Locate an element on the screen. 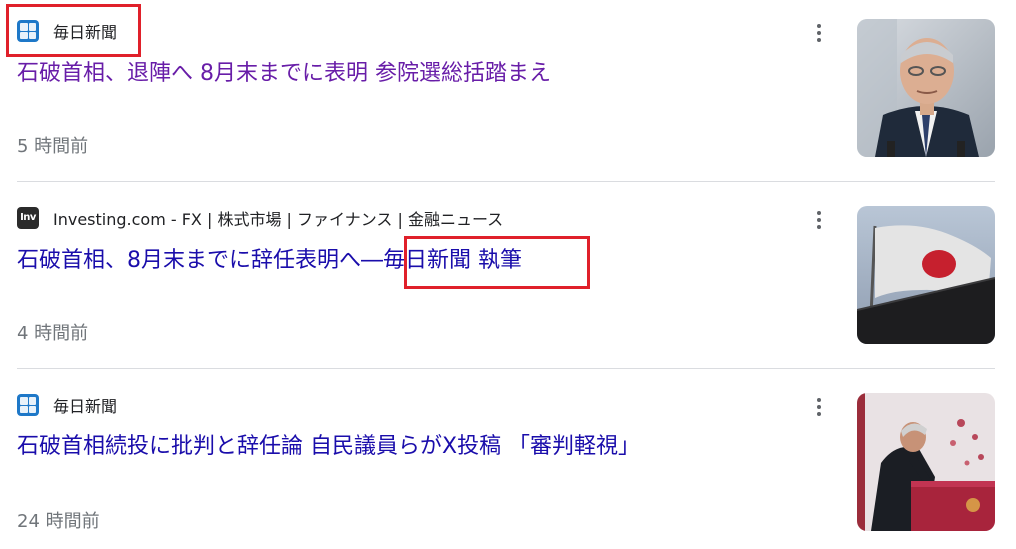  man-bowing-at-podium is located at coordinates (926, 462).